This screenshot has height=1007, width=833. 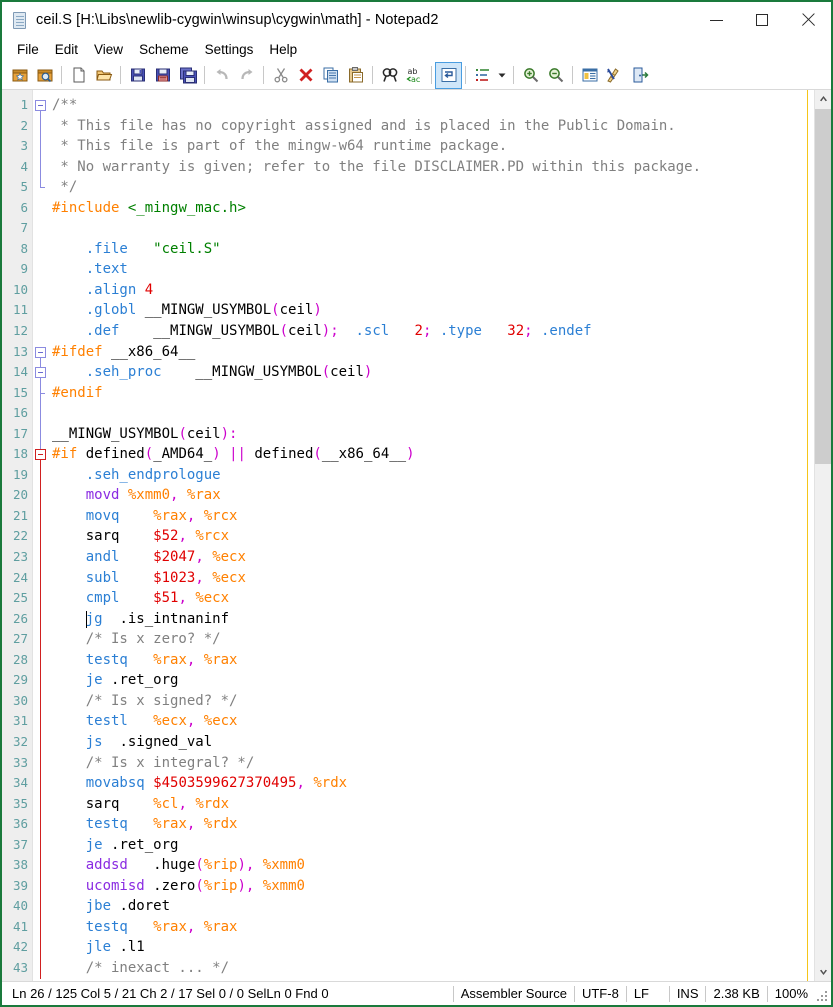 I want to click on menu-scheme: Scheme, so click(x=164, y=49).